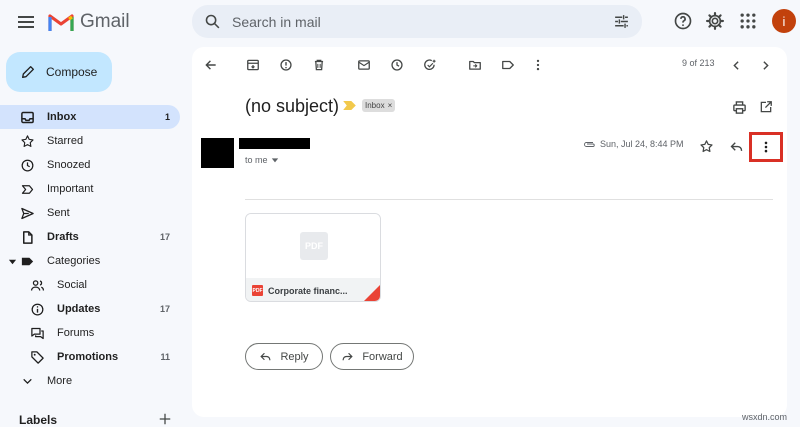 The image size is (800, 427). Describe the element at coordinates (62, 117) in the screenshot. I see `sidebar-item-label: Inbox` at that location.